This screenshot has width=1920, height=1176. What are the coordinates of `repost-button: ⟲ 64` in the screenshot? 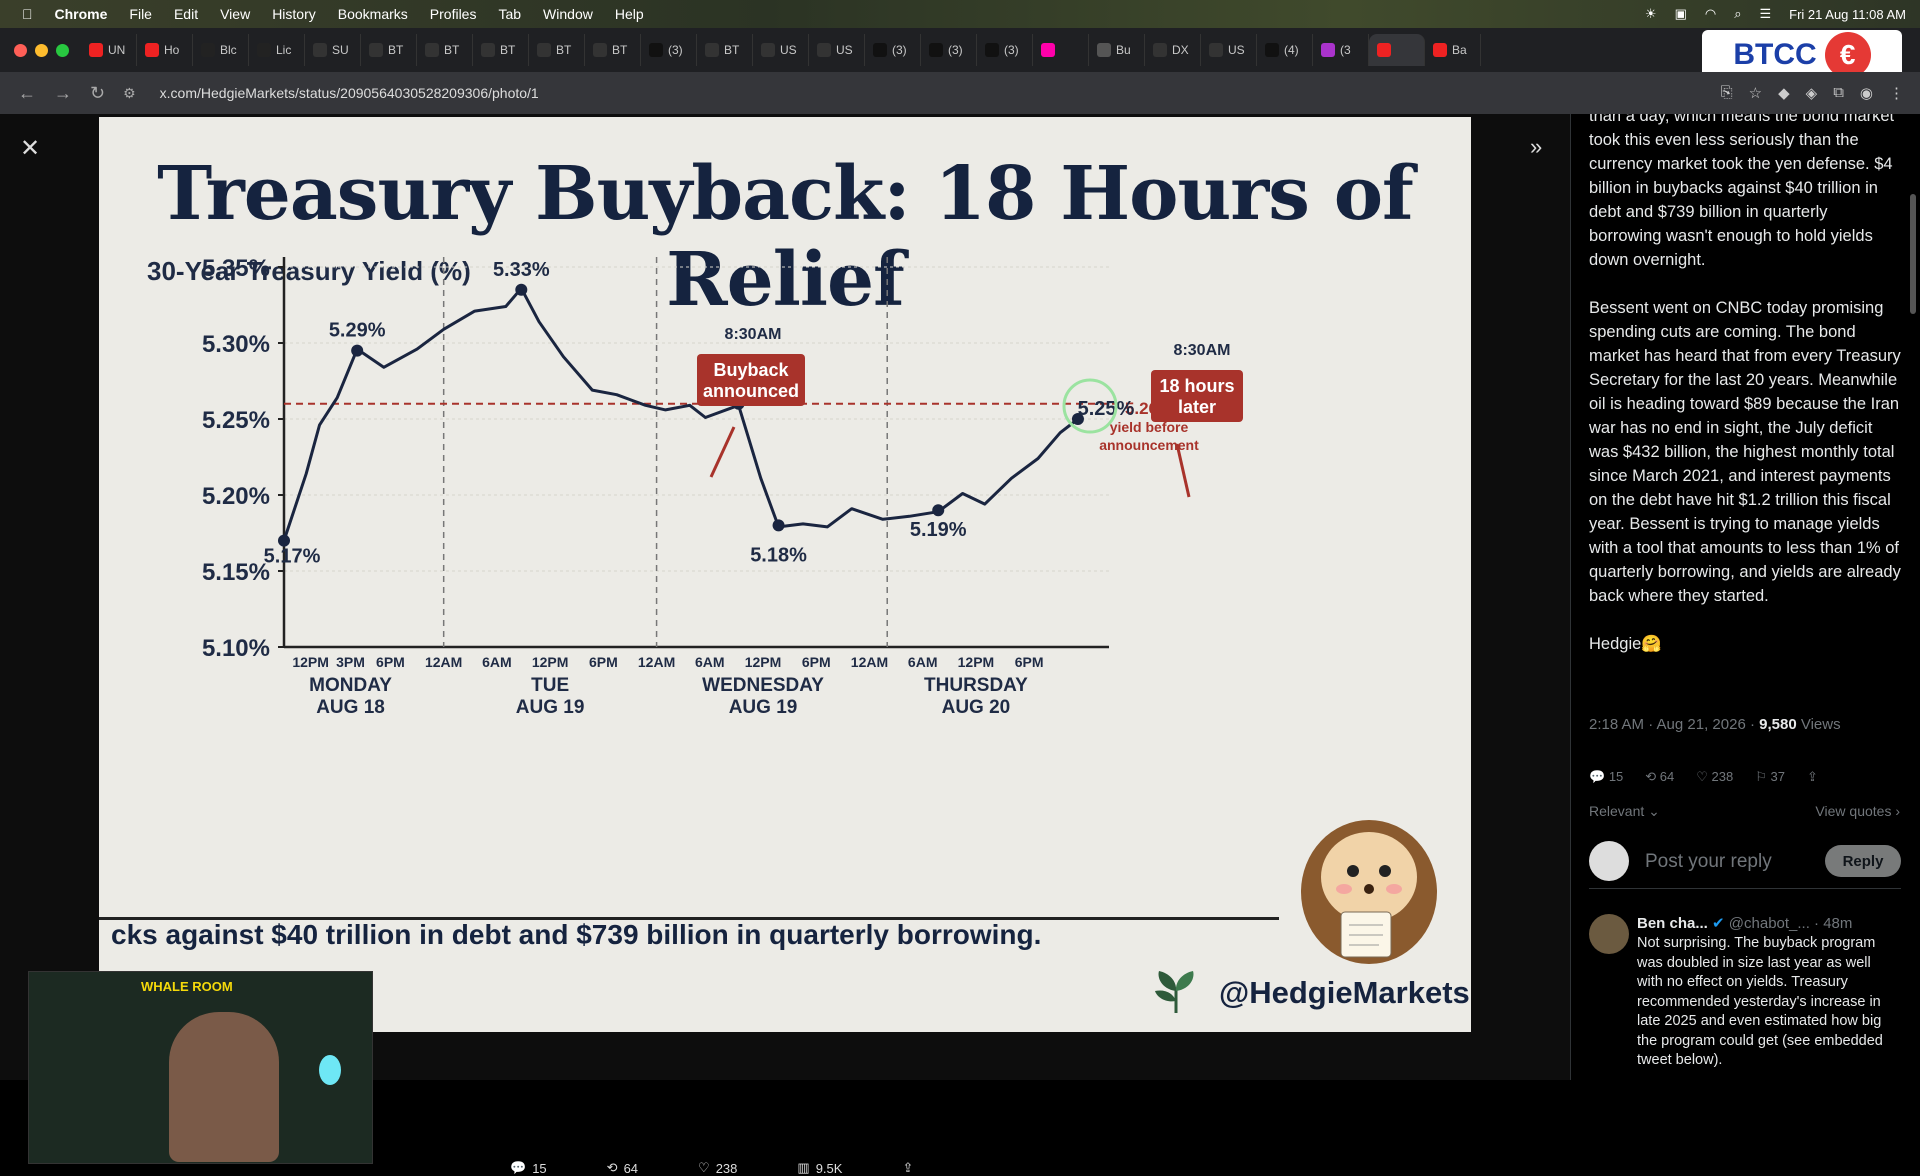 It's located at (622, 1168).